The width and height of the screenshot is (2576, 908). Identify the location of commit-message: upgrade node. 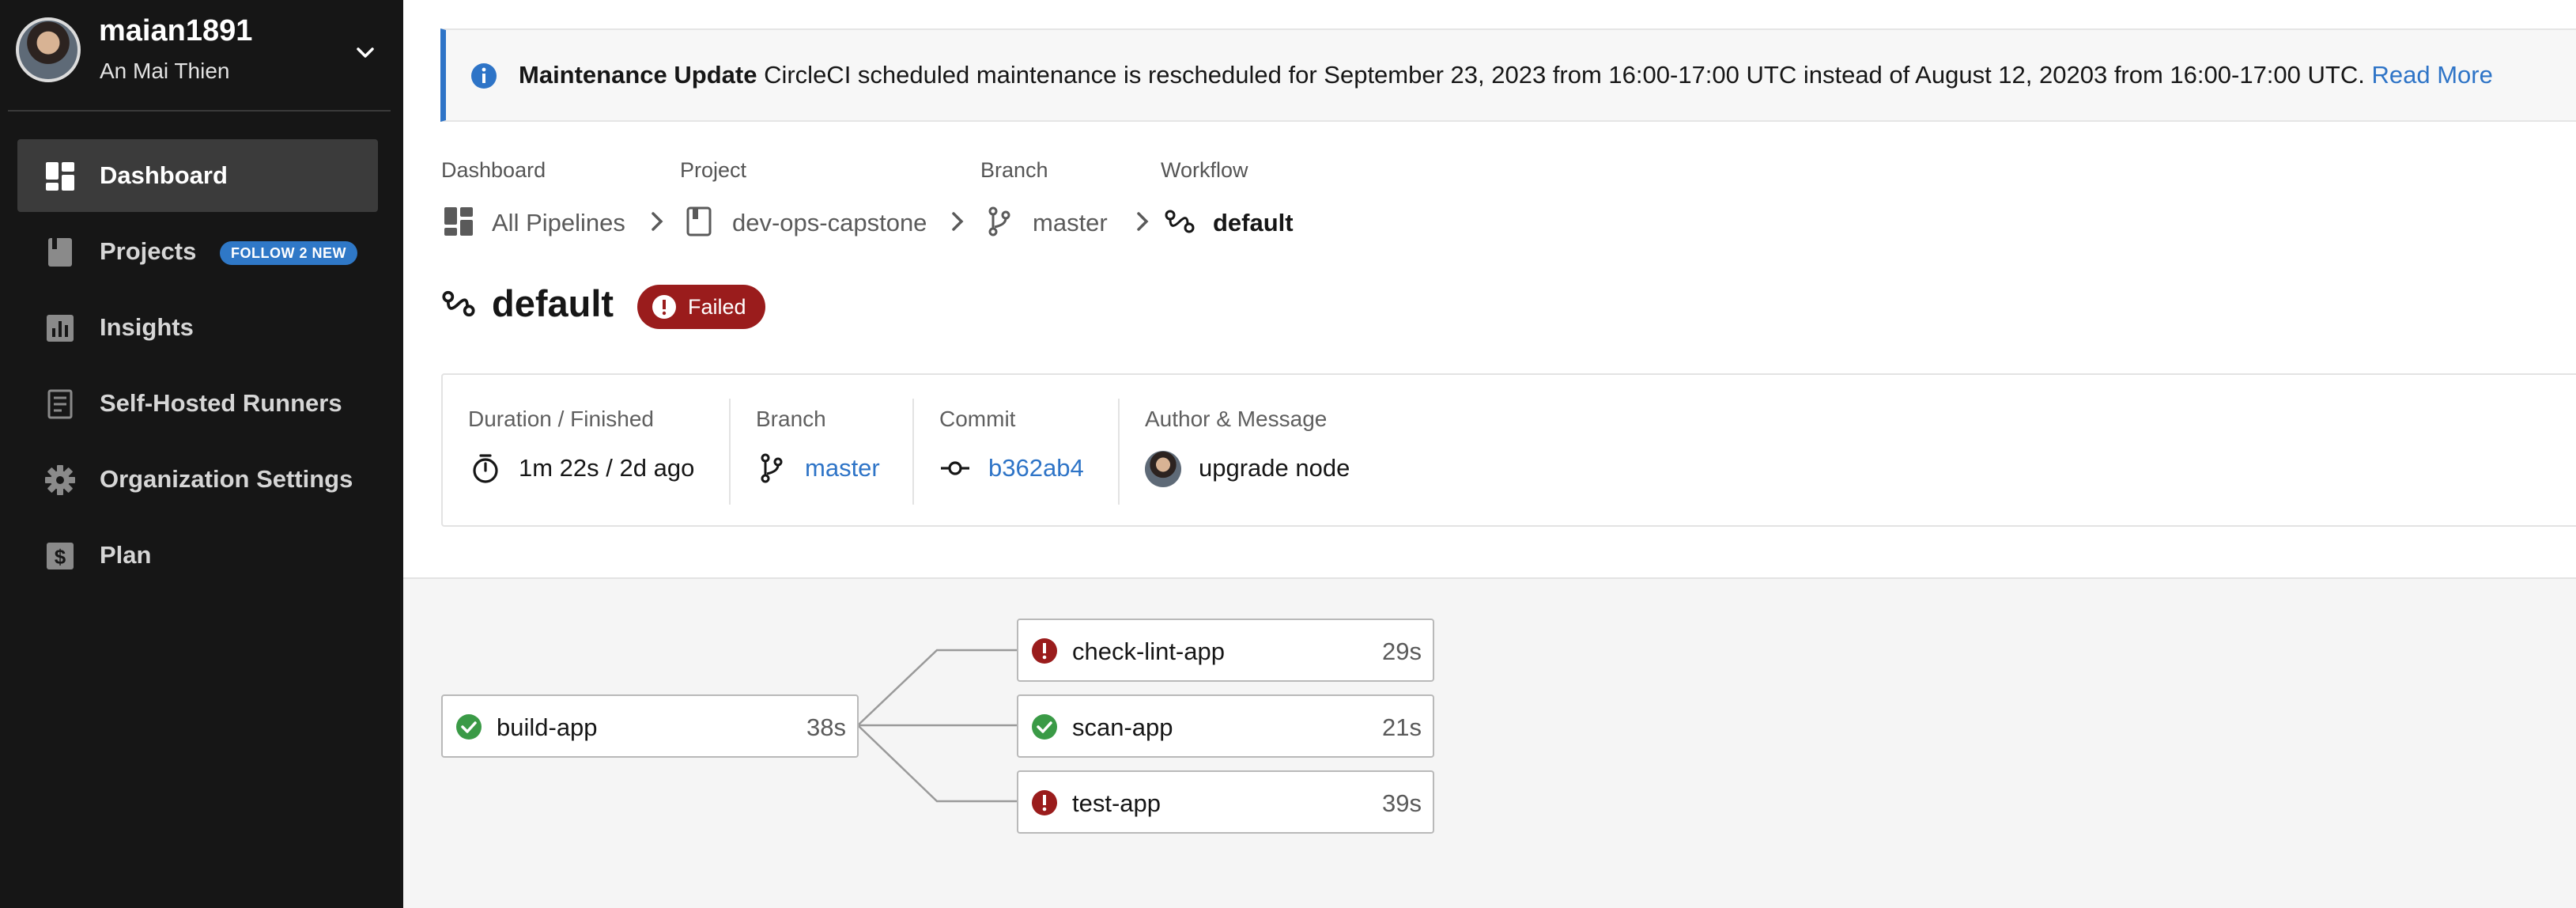
(1274, 468).